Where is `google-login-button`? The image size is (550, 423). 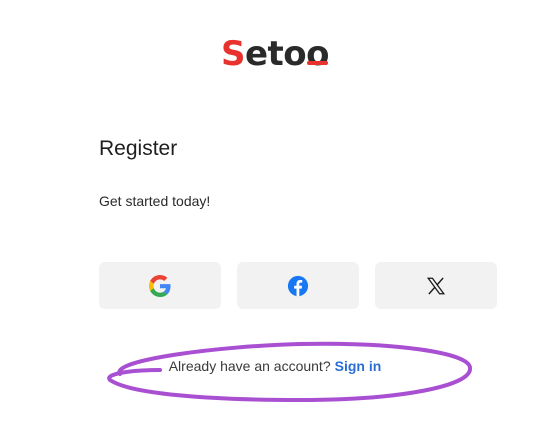 google-login-button is located at coordinates (160, 285).